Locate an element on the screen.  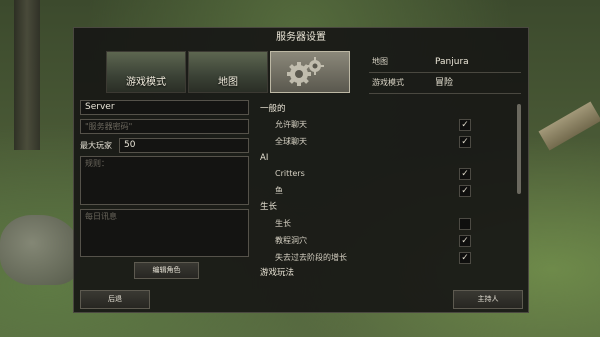
tab-map-label: 地图 is located at coordinates (228, 82).